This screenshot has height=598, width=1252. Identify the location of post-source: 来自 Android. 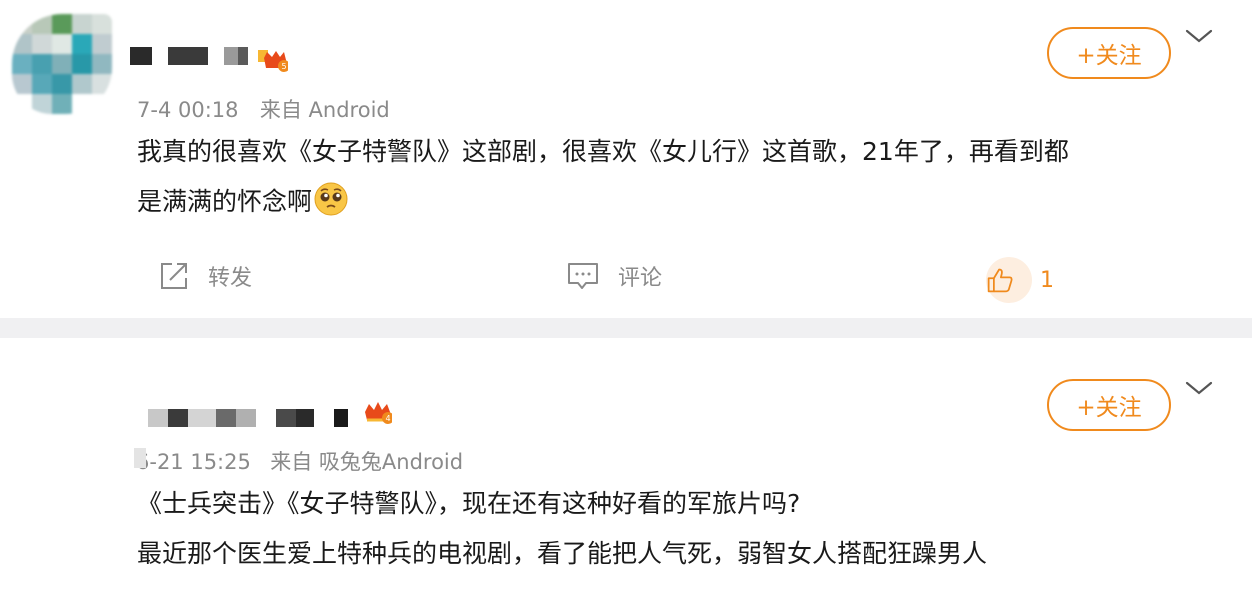
(324, 110).